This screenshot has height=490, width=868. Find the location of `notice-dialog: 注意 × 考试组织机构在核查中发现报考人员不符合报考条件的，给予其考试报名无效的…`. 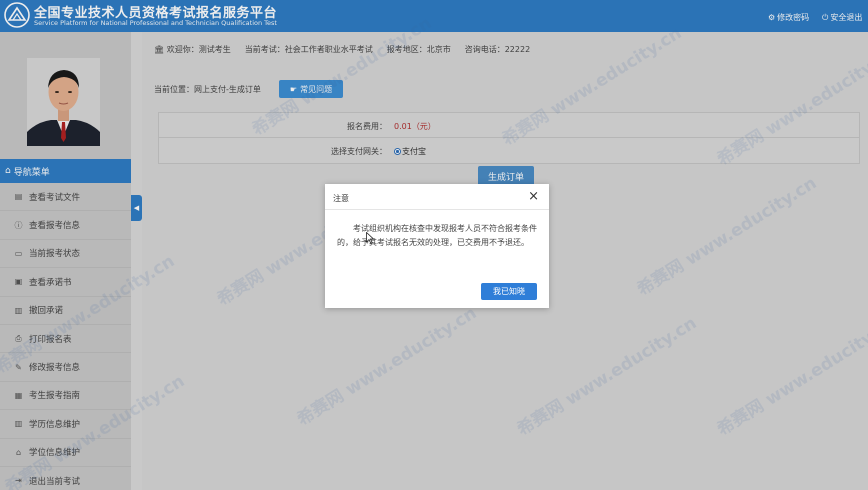

notice-dialog: 注意 × 考试组织机构在核查中发现报考人员不符合报考条件的，给予其考试报名无效的… is located at coordinates (437, 246).